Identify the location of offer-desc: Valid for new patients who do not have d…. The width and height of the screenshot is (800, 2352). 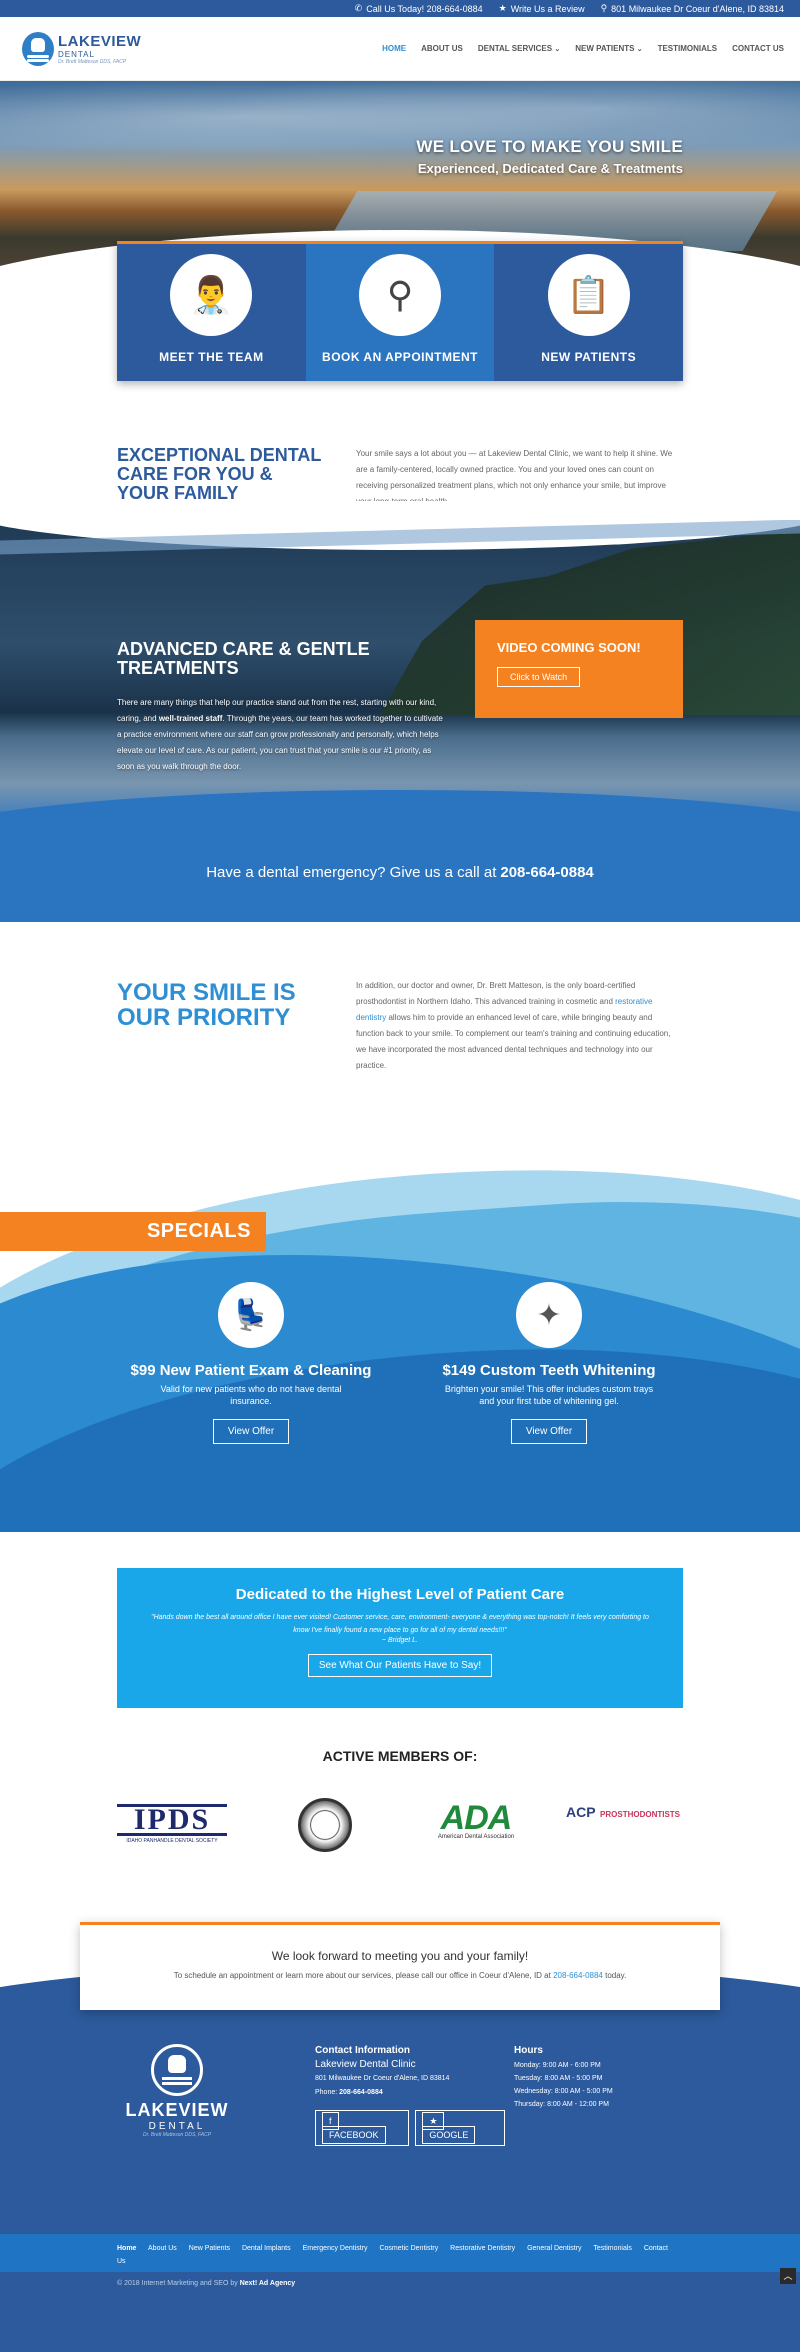
(251, 1395).